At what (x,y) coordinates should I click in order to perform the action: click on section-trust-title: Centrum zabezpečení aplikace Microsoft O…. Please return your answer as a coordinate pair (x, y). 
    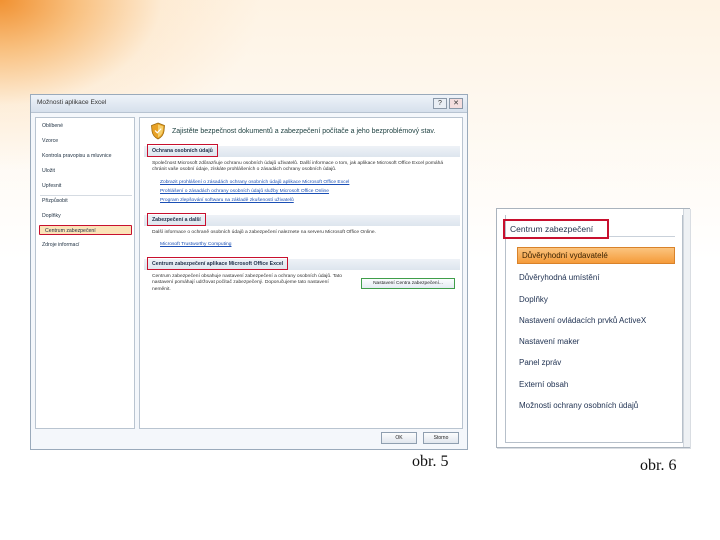
    Looking at the image, I should click on (218, 263).